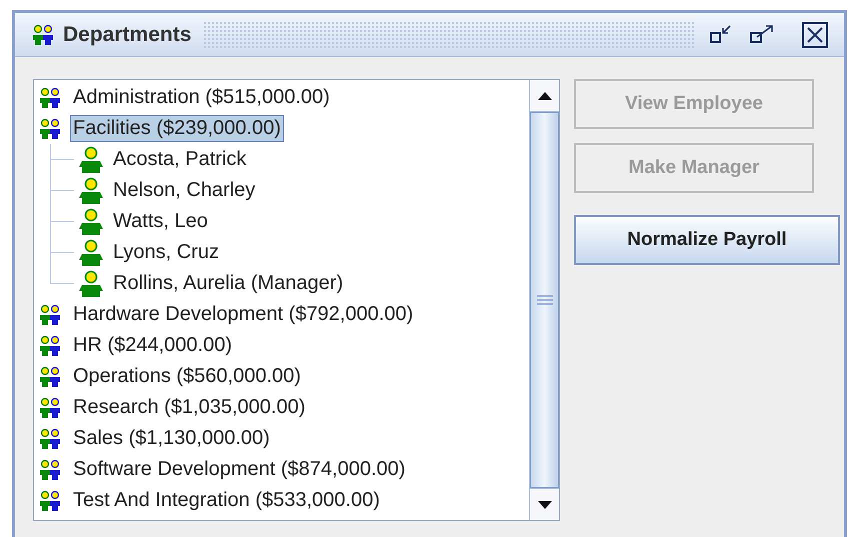 Image resolution: width=851 pixels, height=537 pixels. I want to click on tree-node-label: Research ($1,035,000.00), so click(189, 407).